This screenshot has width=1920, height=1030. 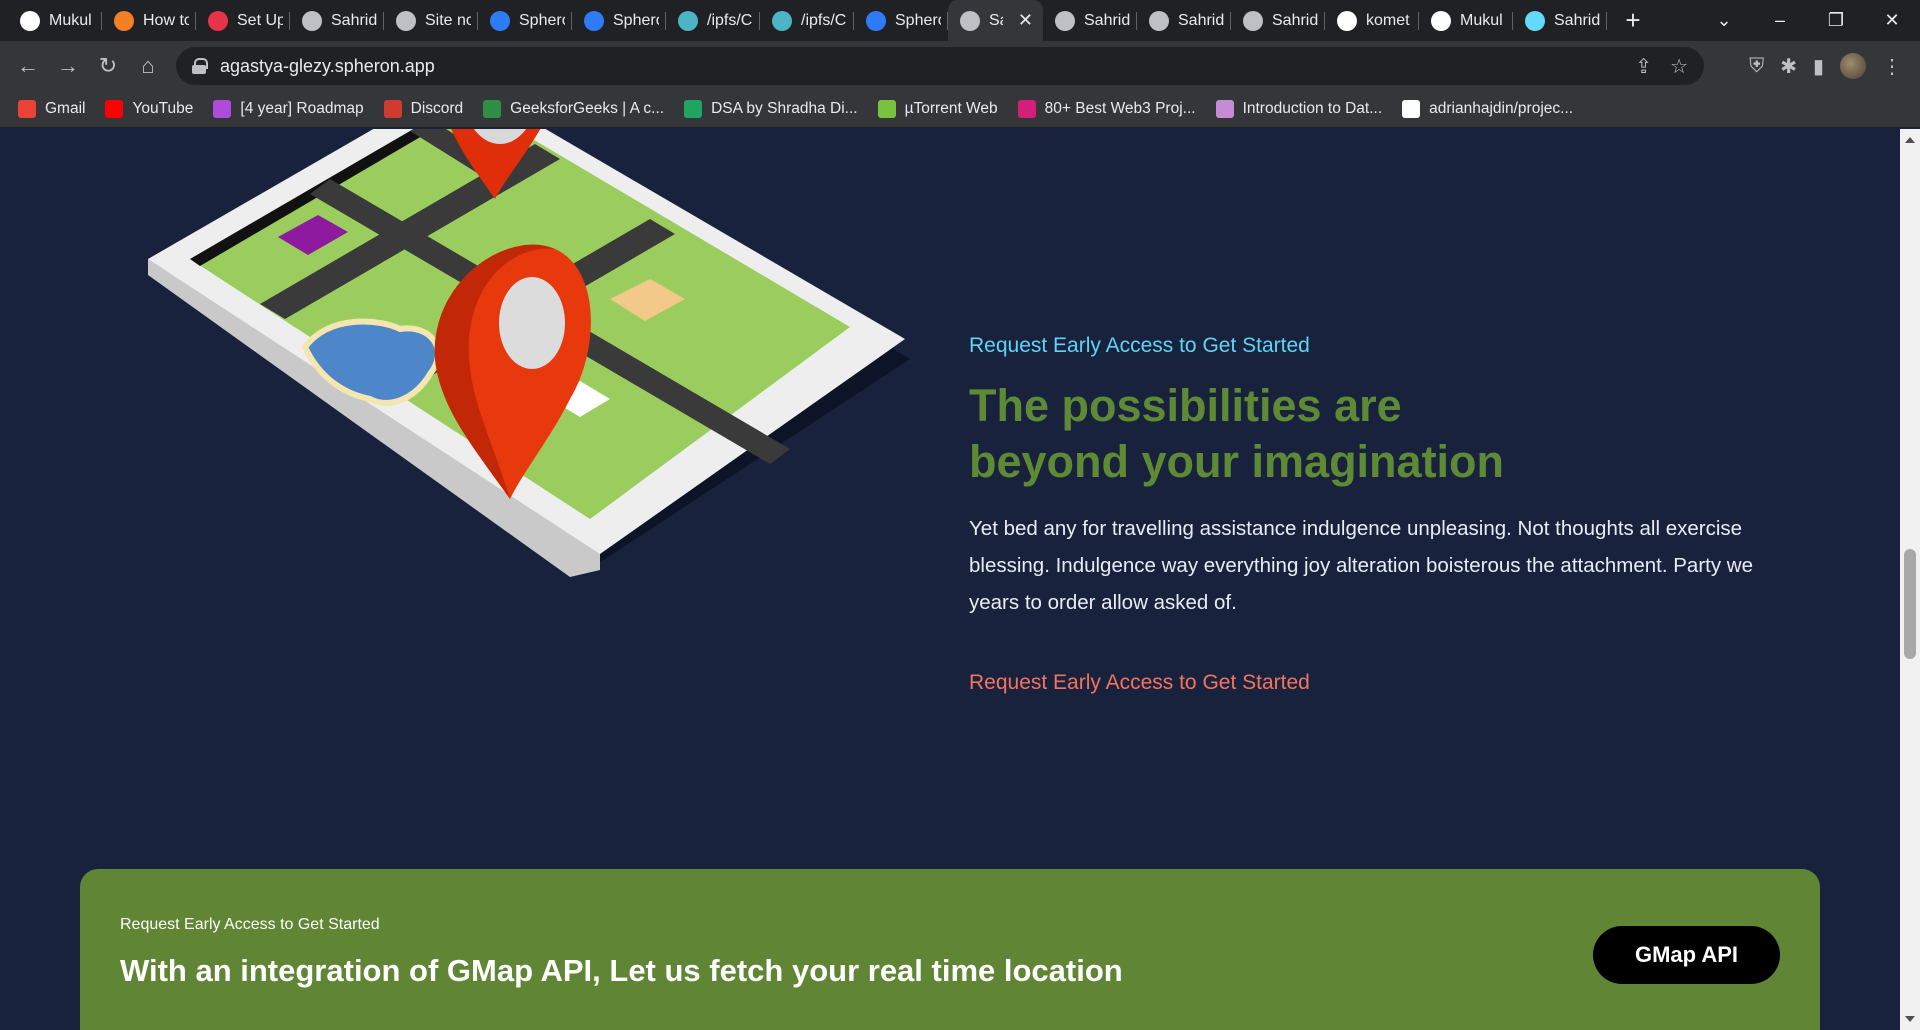 I want to click on shield-icon: ⛨, so click(x=1756, y=66).